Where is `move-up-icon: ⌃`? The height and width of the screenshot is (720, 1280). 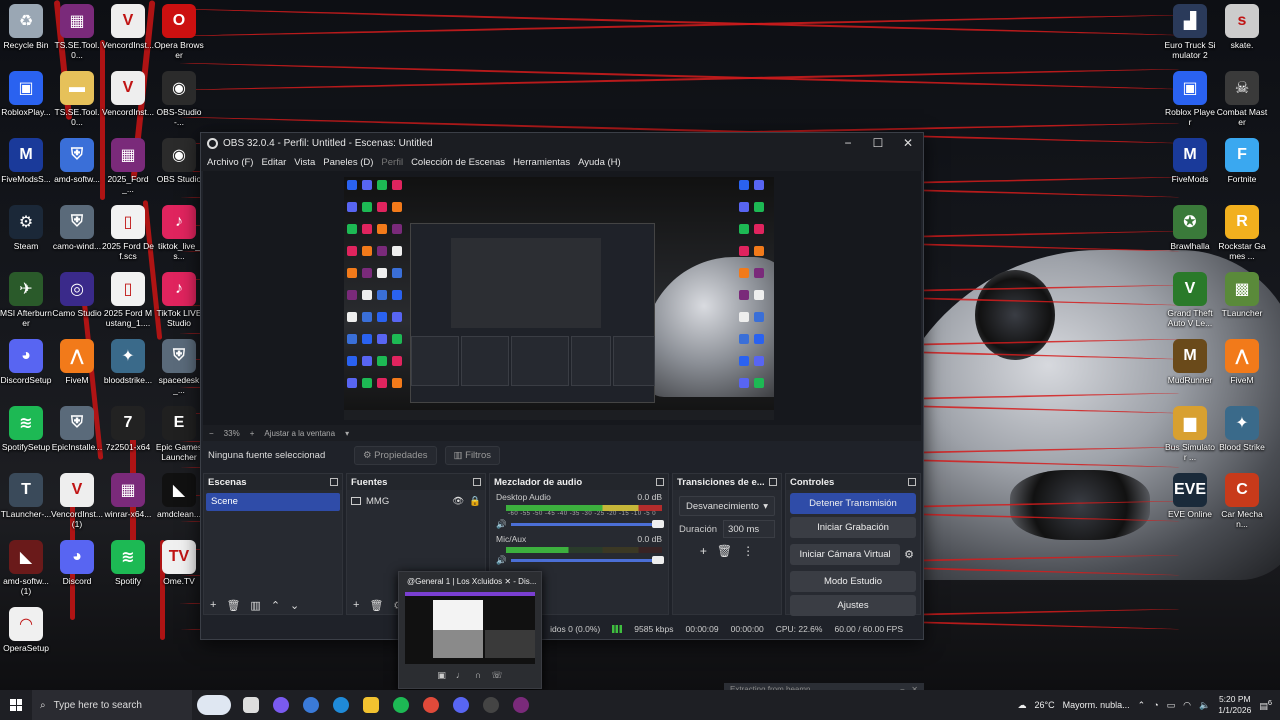
move-up-icon: ⌃ is located at coordinates (275, 605).